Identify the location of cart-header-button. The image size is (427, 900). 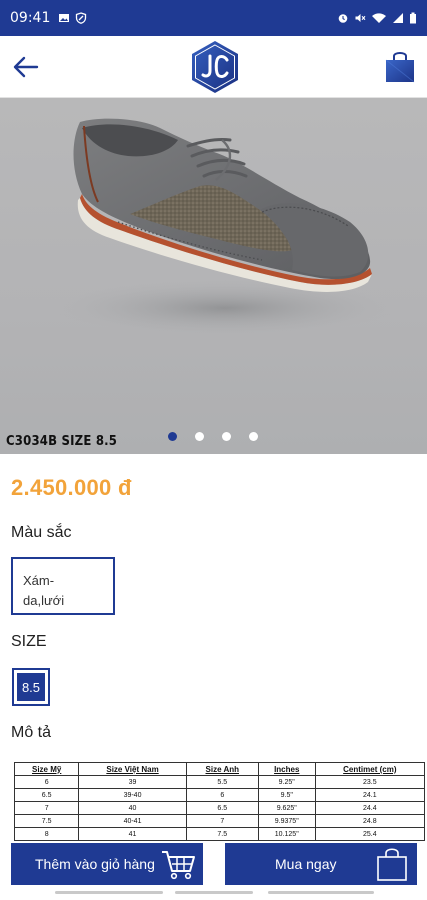
(400, 66).